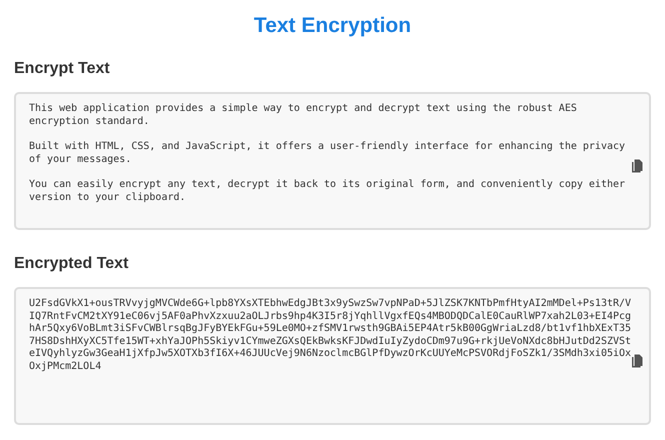 The width and height of the screenshot is (665, 440). Describe the element at coordinates (327, 153) in the screenshot. I see `paragraph: Built with HTML, CSS, and JavaScript, it offers a user-friendly interface for enhancing the privacy of your messages.` at that location.